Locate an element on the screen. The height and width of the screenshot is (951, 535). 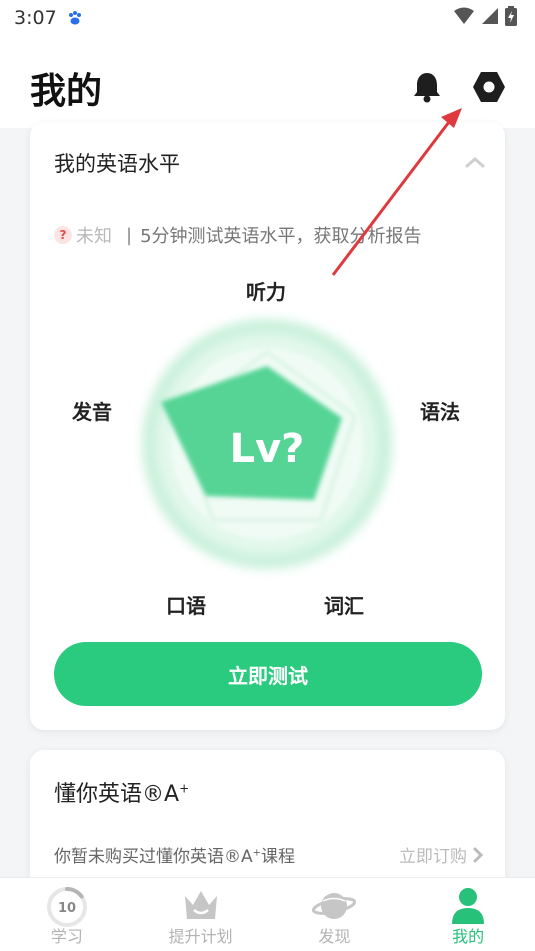
radar-center-label: Lv? is located at coordinates (267, 449).